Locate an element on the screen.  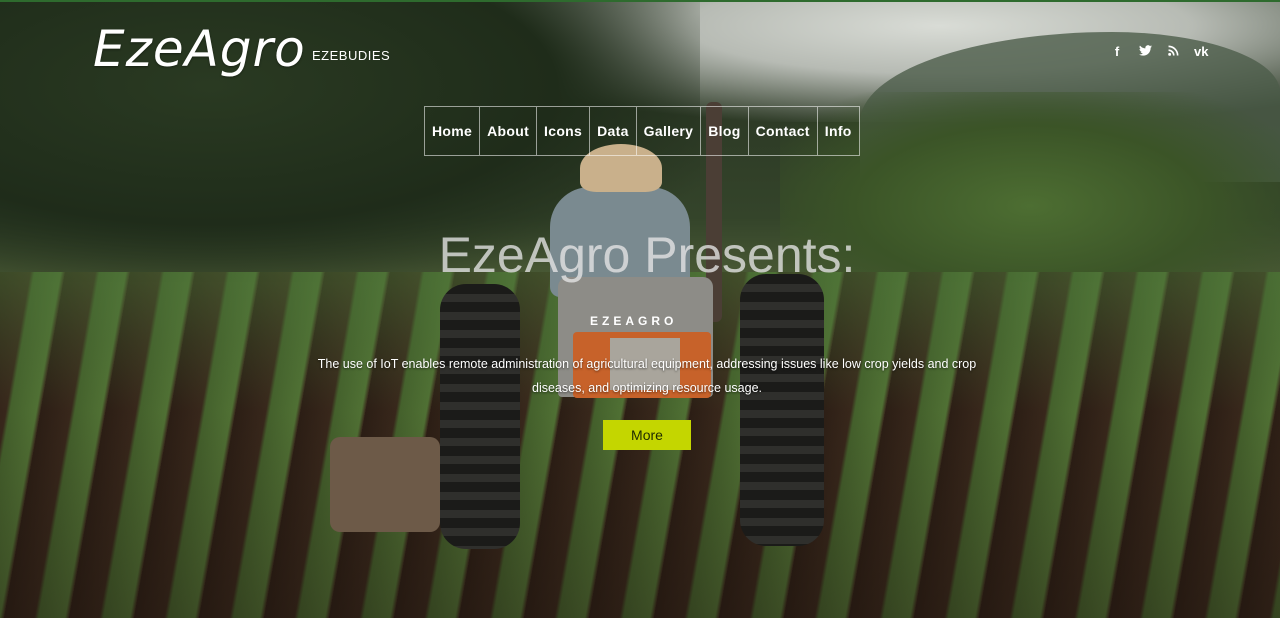
right-wheel is located at coordinates (782, 410).